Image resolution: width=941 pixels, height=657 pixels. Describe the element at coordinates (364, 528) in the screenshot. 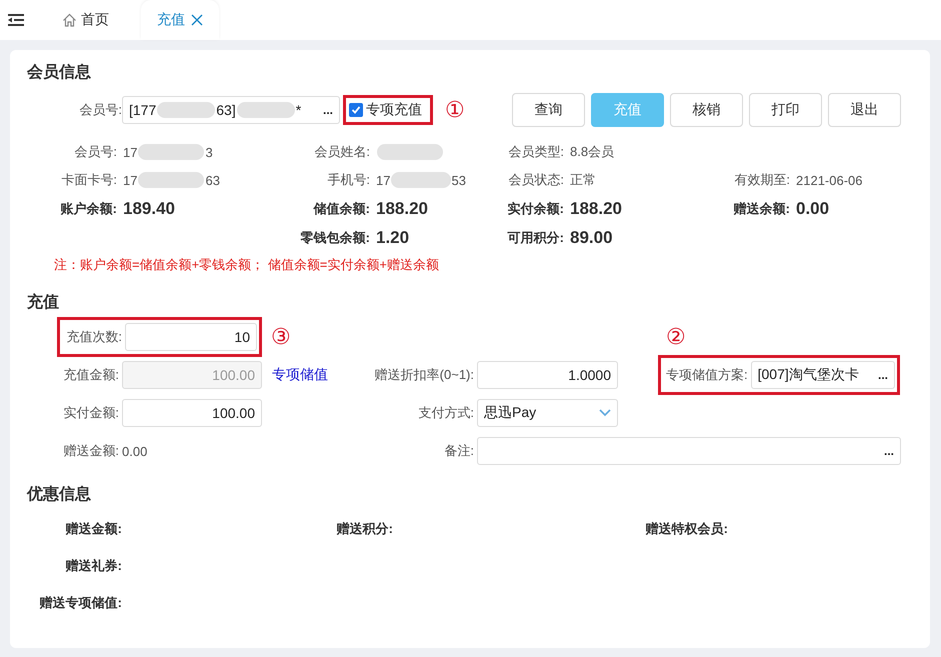

I see `info-label: 赠送积分:` at that location.